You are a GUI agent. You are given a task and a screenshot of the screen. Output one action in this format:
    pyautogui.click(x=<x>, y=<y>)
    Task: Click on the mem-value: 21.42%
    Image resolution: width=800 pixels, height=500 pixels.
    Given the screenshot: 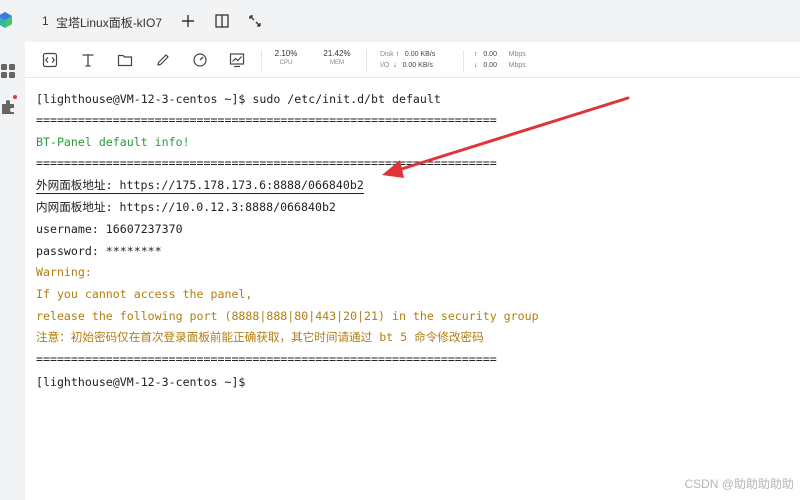 What is the action you would take?
    pyautogui.click(x=337, y=53)
    